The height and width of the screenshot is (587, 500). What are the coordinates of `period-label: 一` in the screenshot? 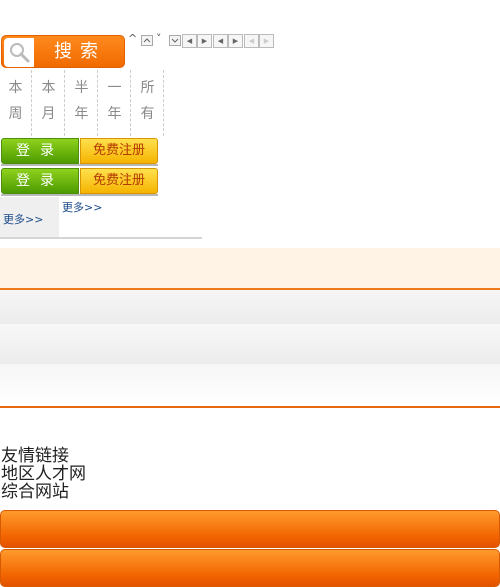 It's located at (114, 88).